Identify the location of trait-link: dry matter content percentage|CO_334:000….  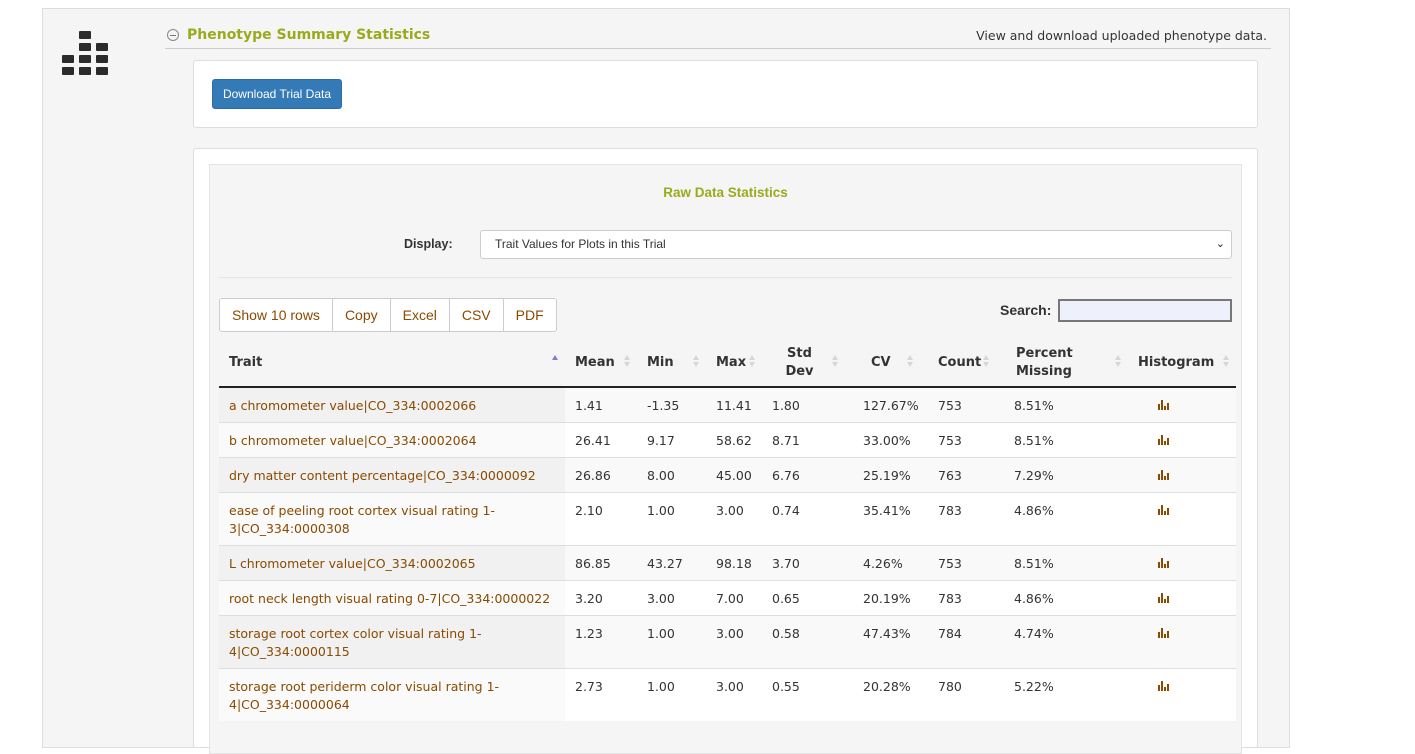
(392, 474).